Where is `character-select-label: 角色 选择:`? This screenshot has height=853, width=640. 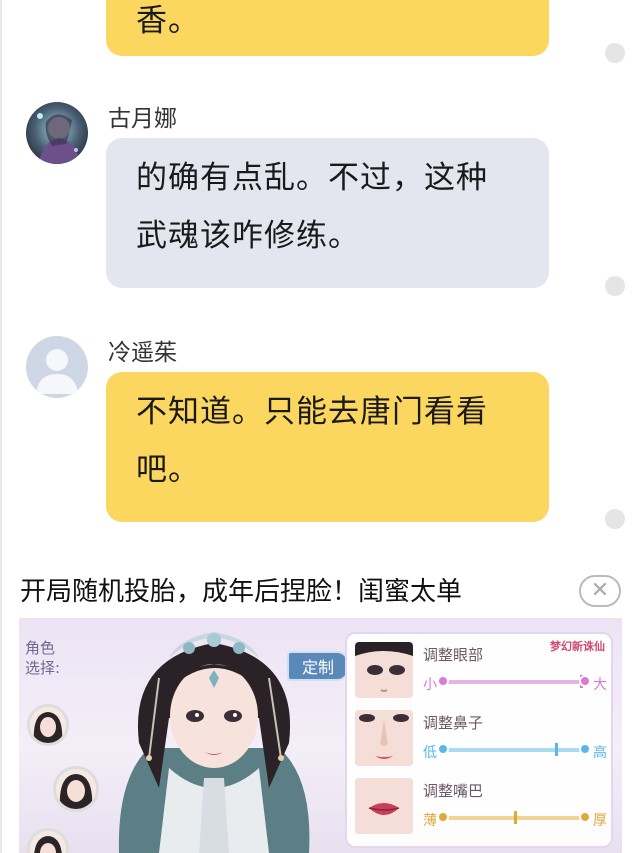 character-select-label: 角色 选择: is located at coordinates (42, 658).